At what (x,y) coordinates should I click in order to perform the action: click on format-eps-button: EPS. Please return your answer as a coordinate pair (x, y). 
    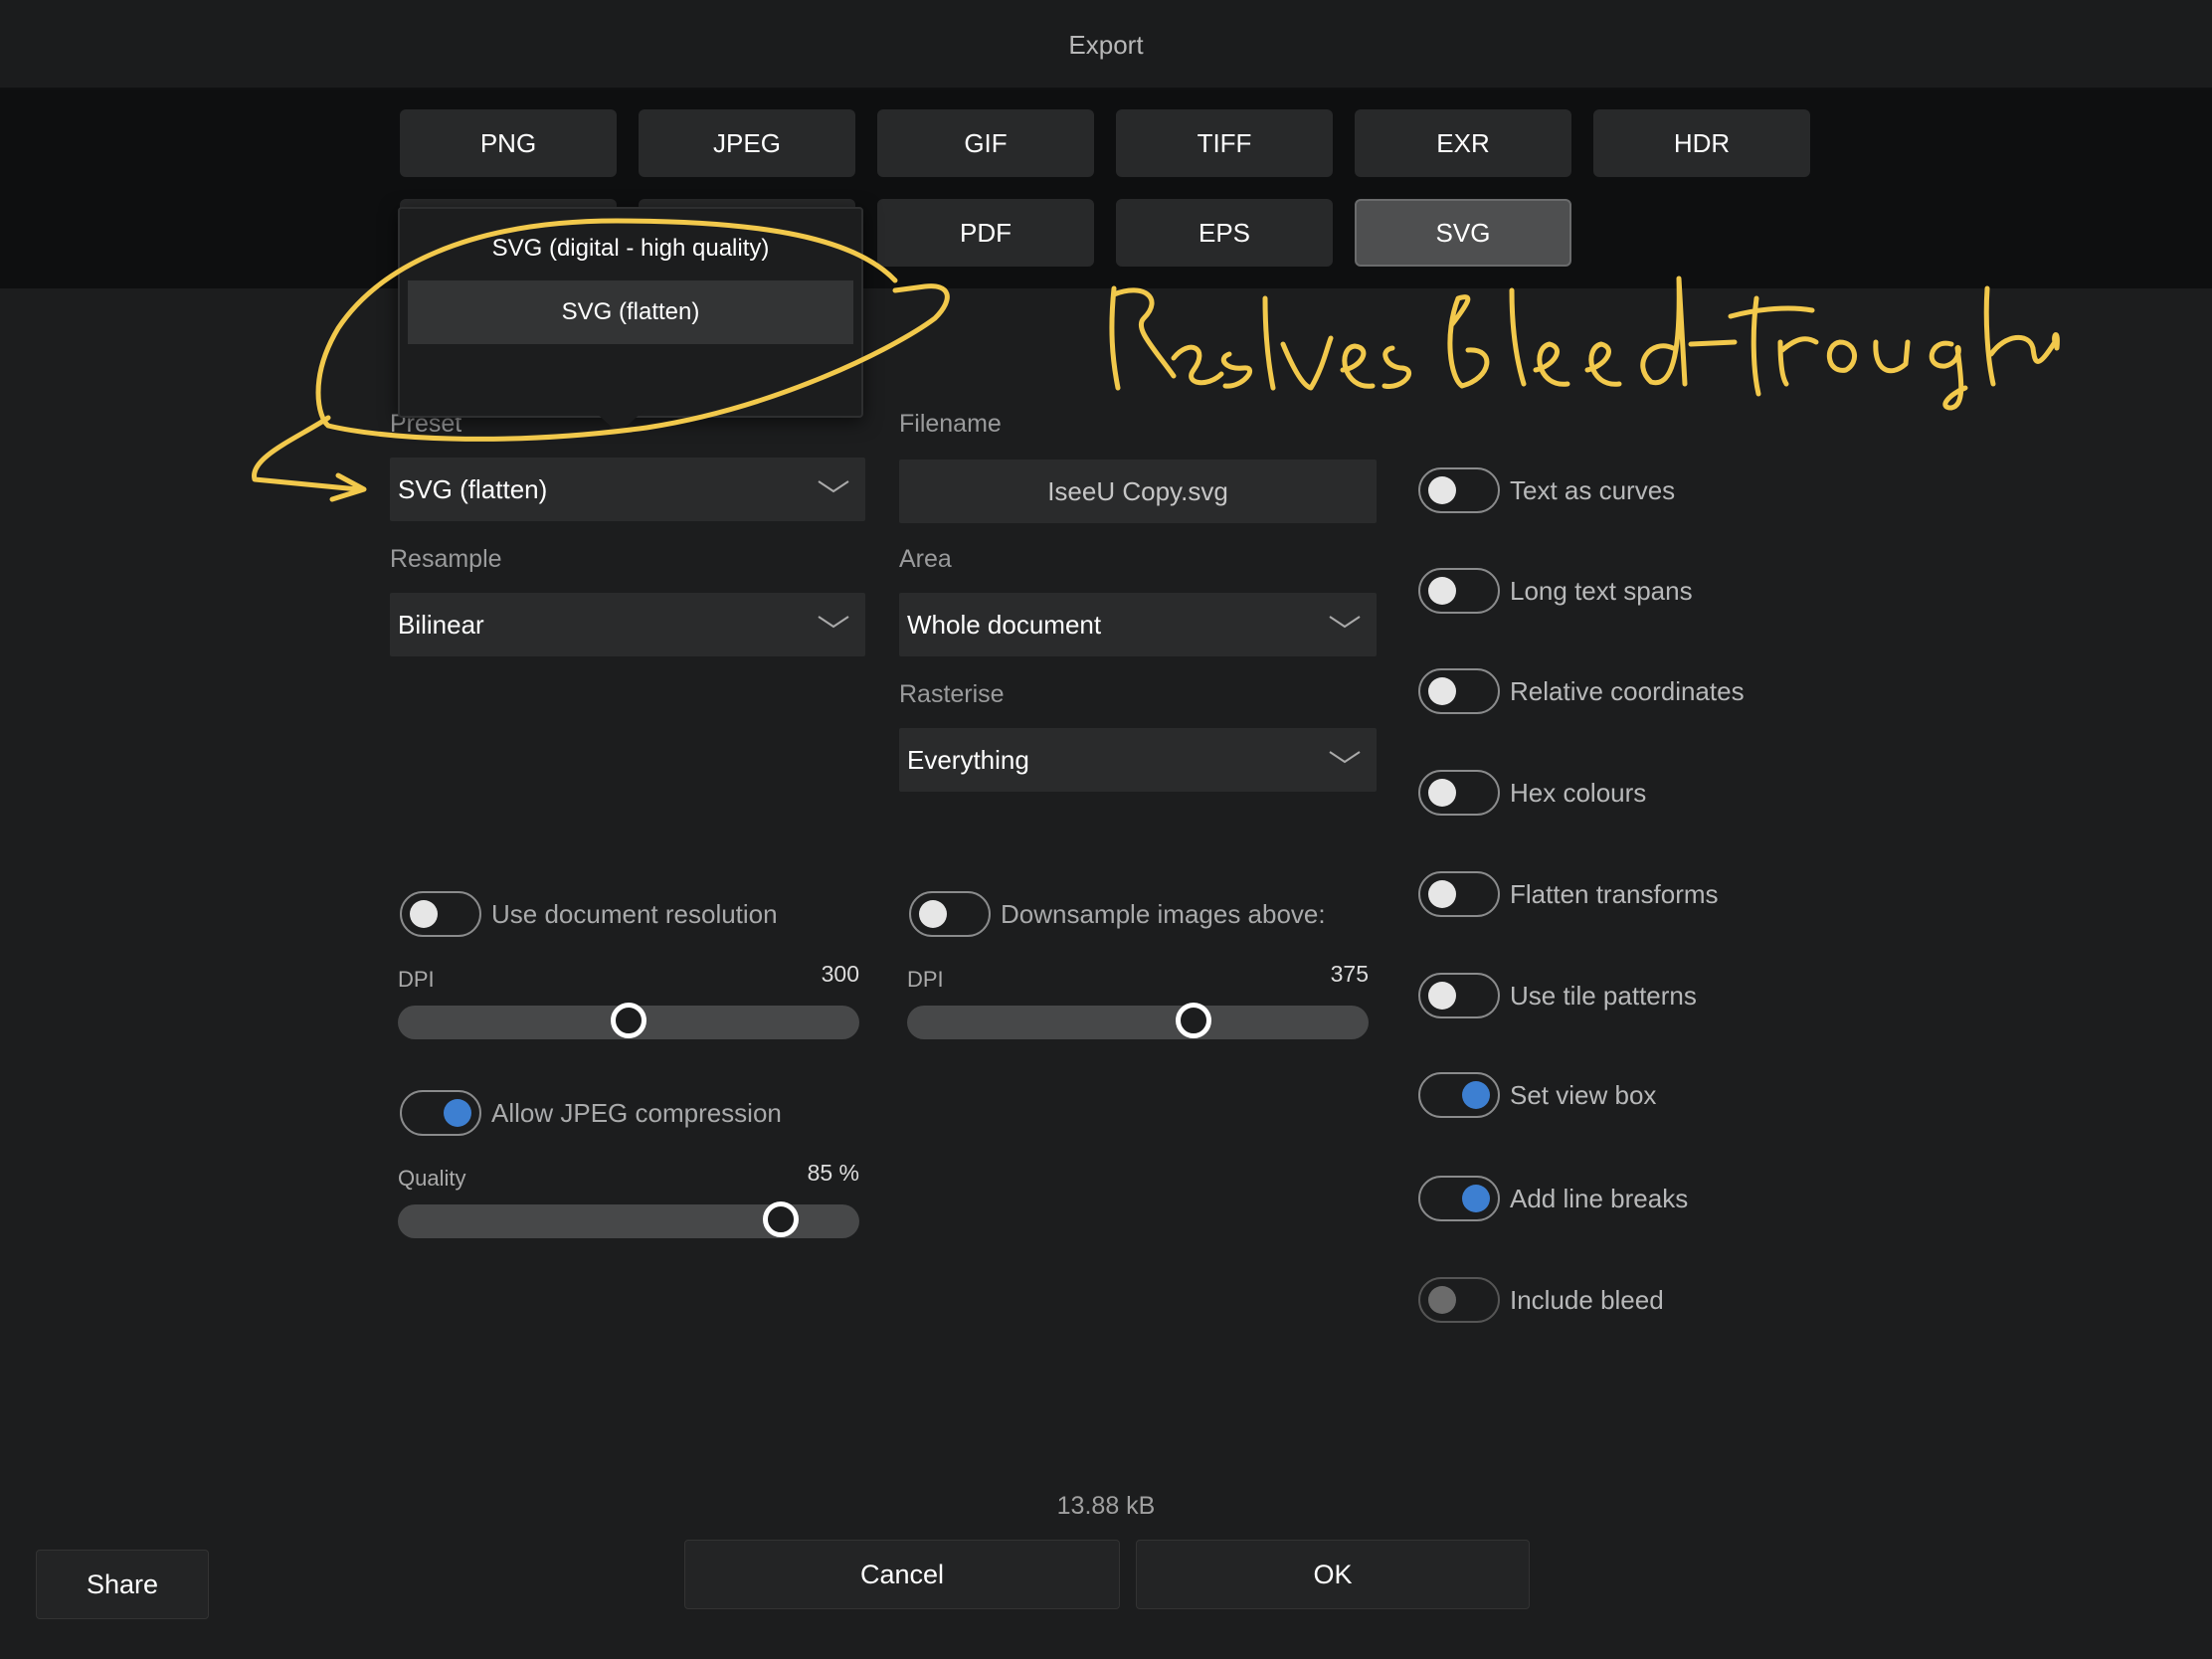
    Looking at the image, I should click on (1224, 233).